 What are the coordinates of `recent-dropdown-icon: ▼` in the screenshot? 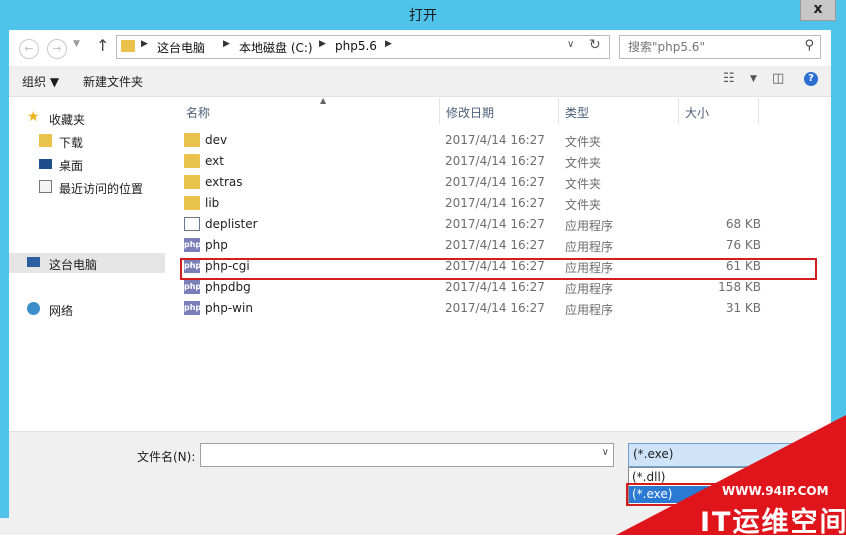 It's located at (76, 44).